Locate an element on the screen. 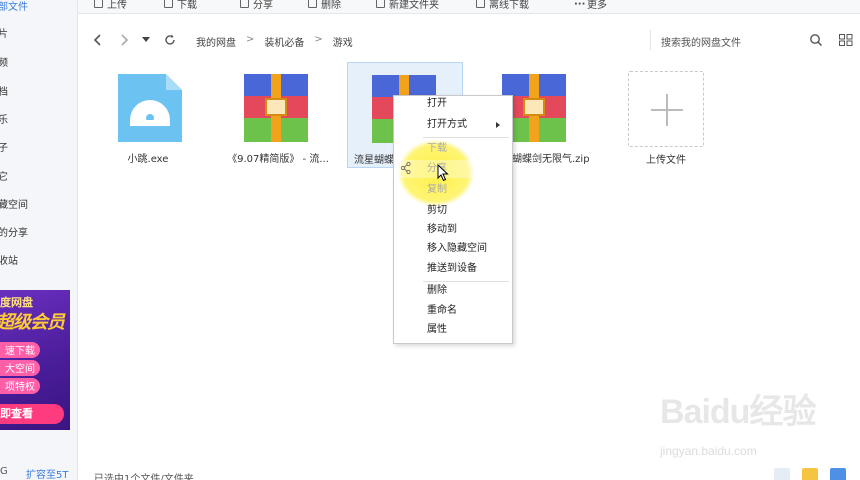 This screenshot has height=480, width=860. nav-bar: 我的网盘 > 装机必备 > 游戏 搜索我的网盘文件 is located at coordinates (469, 40).